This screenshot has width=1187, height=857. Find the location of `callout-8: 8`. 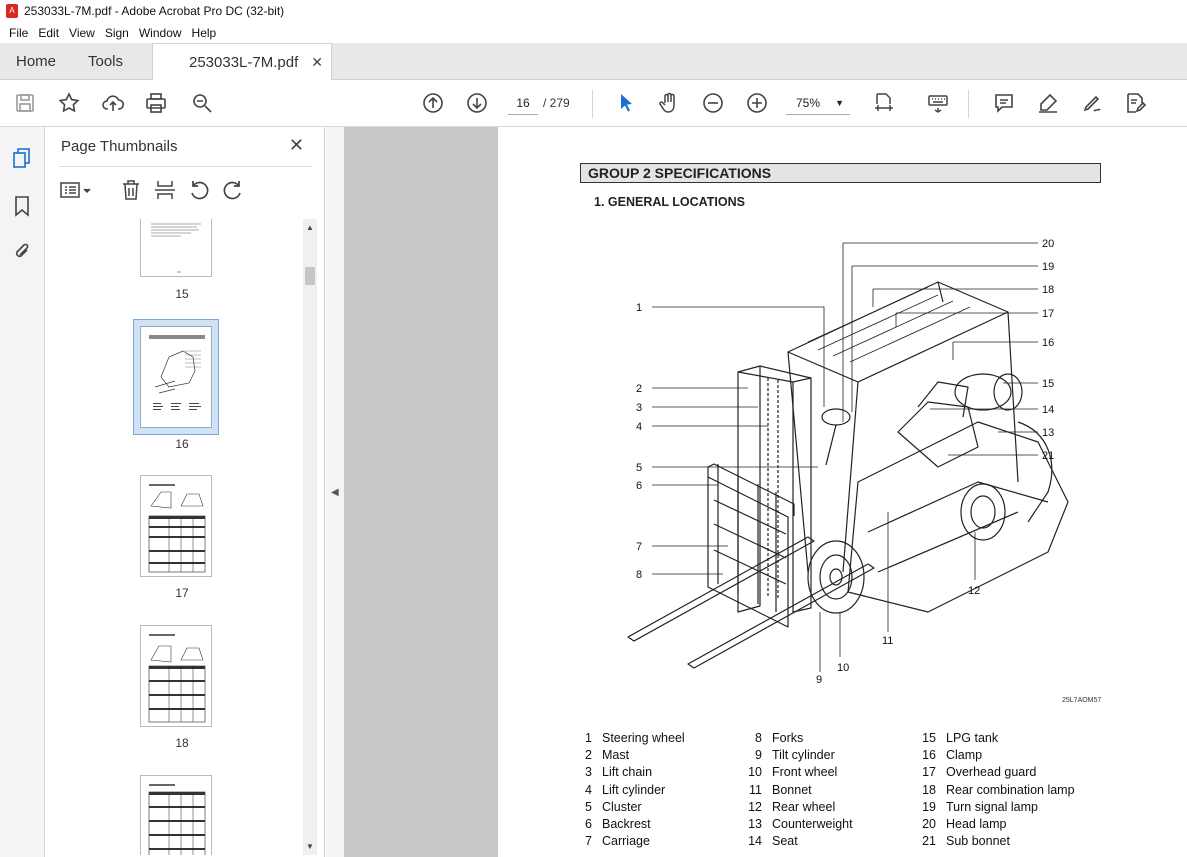

callout-8: 8 is located at coordinates (639, 575).